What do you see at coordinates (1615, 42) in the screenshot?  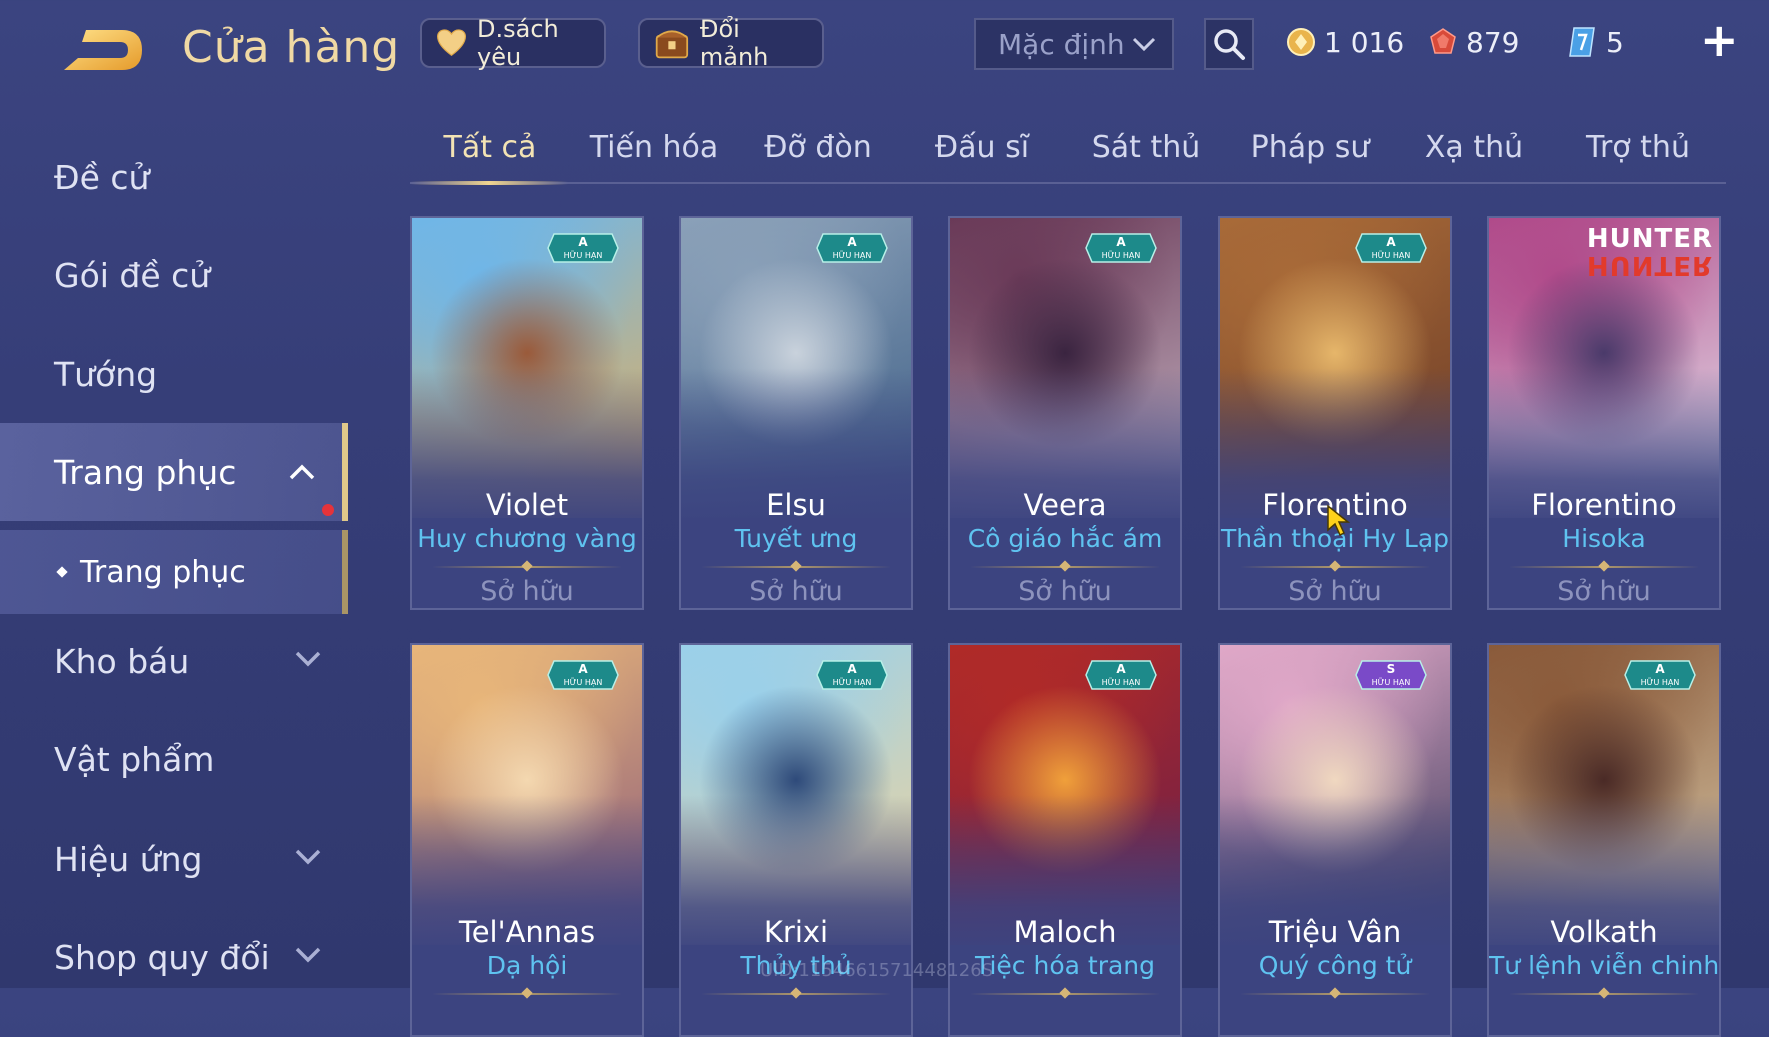 I see `ticket-amount: 5` at bounding box center [1615, 42].